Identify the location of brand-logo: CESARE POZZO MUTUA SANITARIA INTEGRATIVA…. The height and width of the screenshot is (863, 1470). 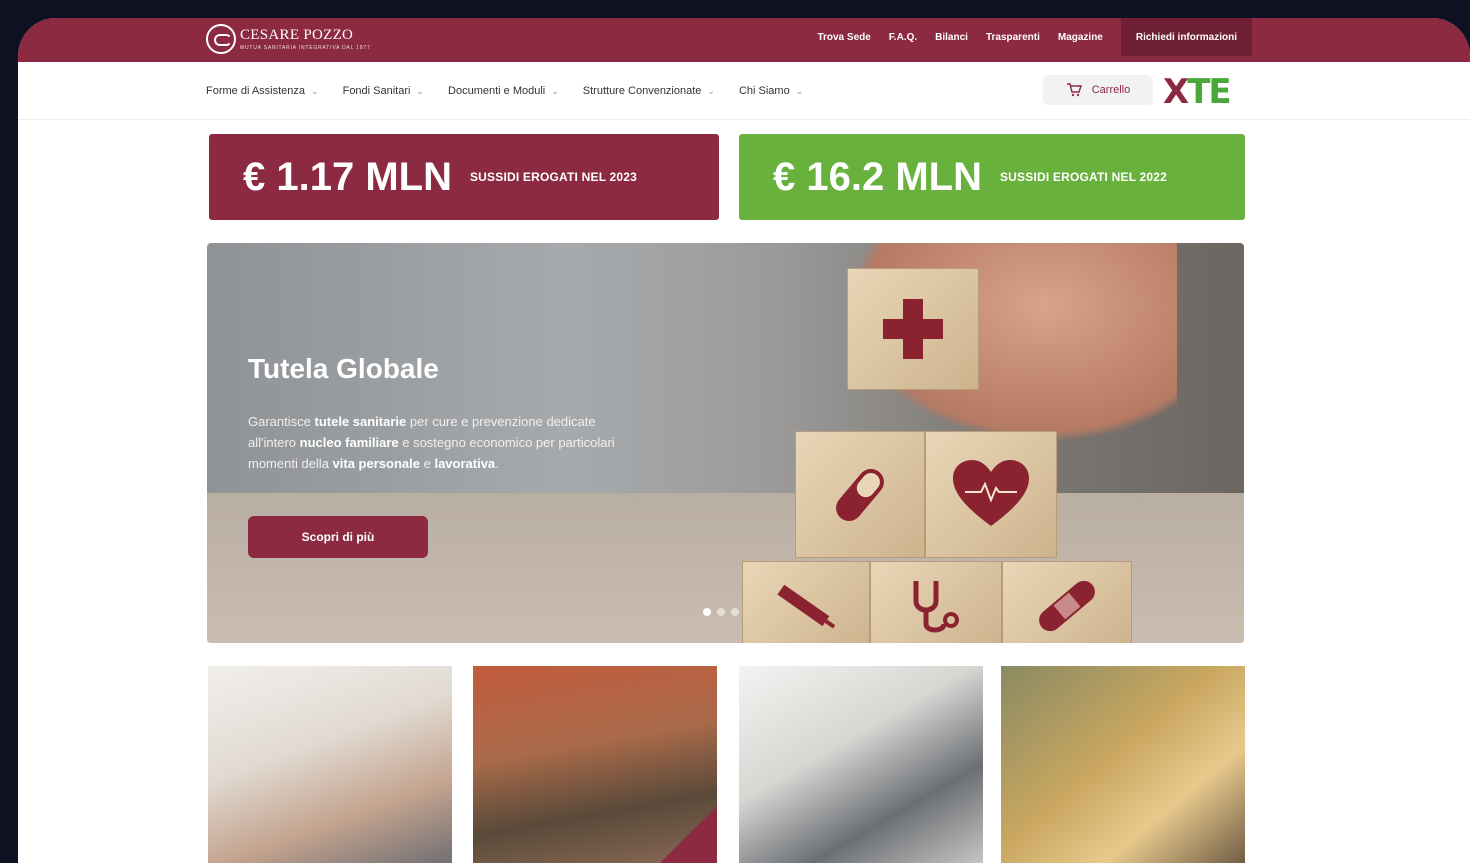
(288, 39).